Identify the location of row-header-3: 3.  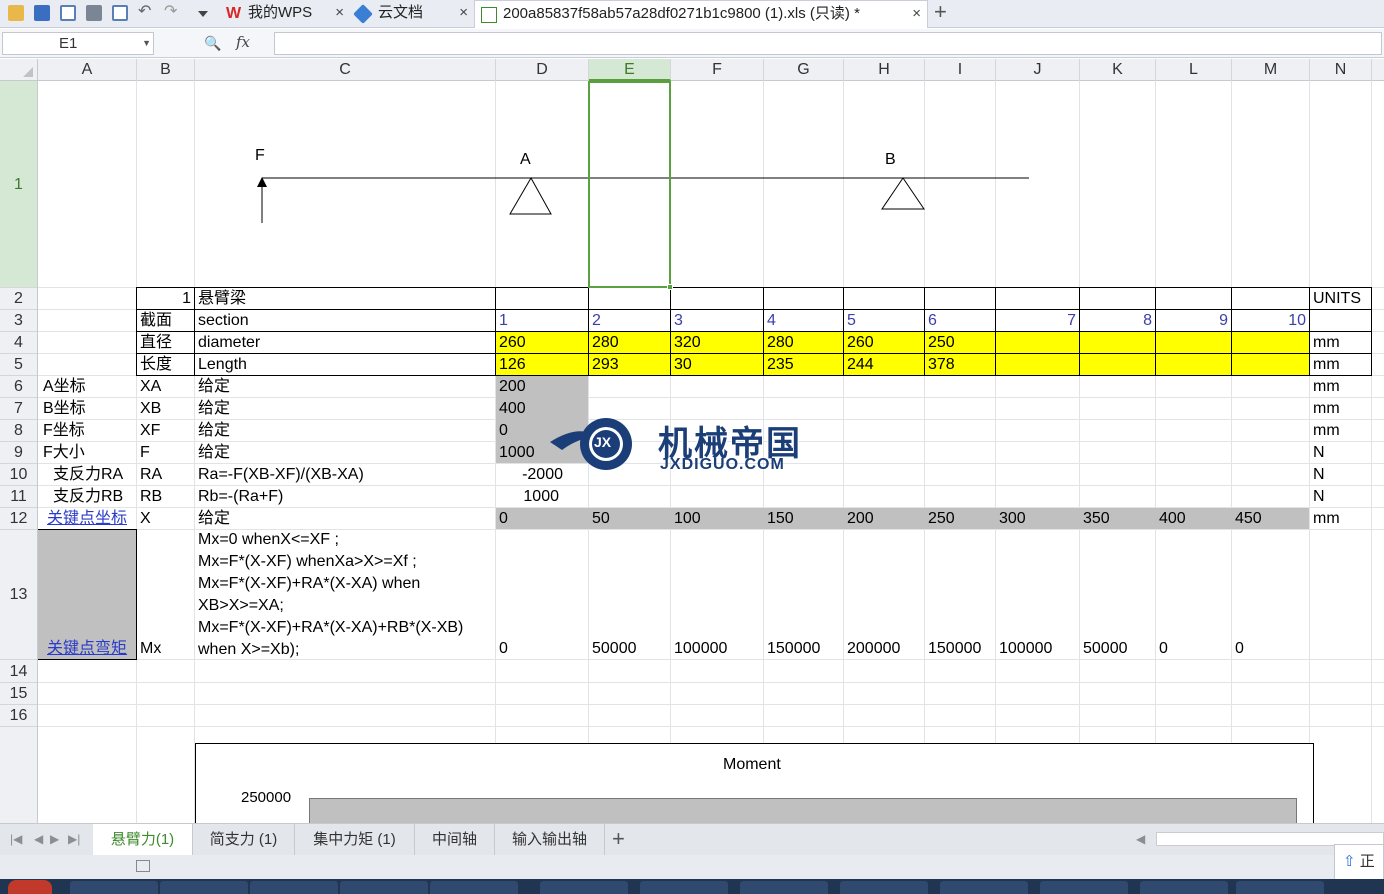
(18, 321).